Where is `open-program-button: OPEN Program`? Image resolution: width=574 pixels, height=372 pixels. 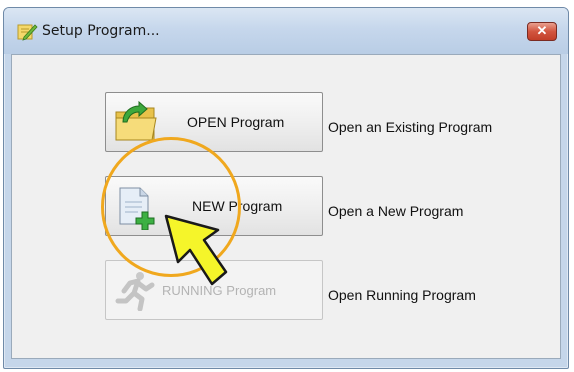 open-program-button: OPEN Program is located at coordinates (214, 122).